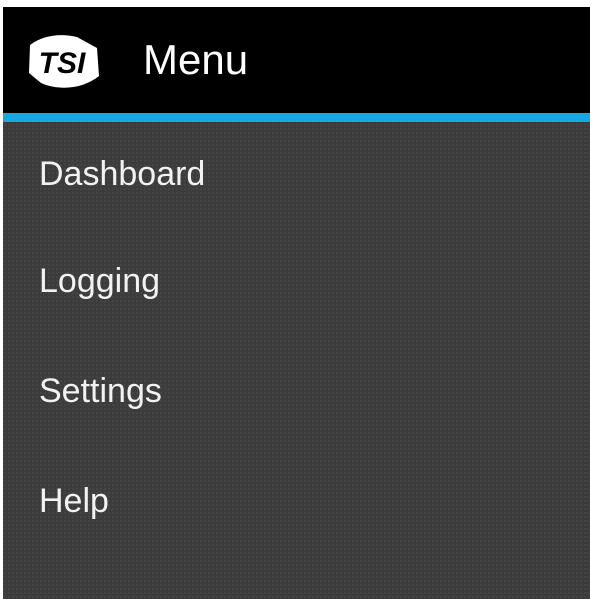  I want to click on page-title: Menu, so click(196, 59).